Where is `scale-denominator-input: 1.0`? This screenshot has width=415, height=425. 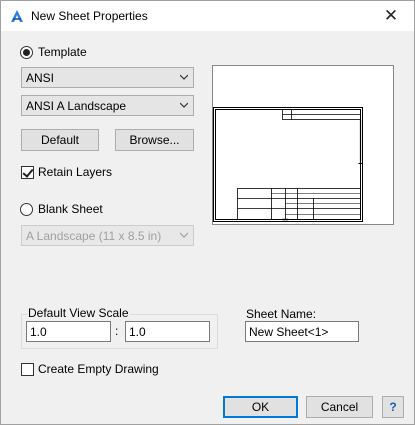 scale-denominator-input: 1.0 is located at coordinates (167, 331).